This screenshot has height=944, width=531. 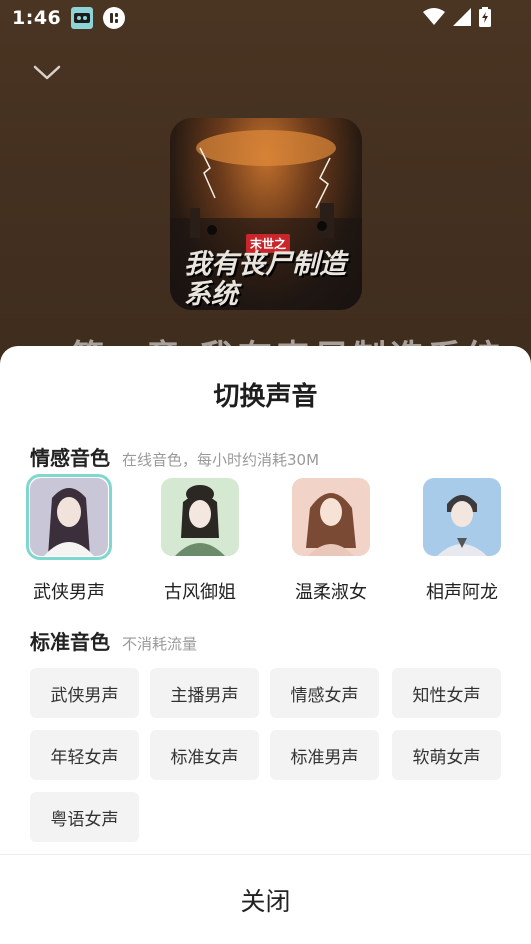 I want to click on emotional-voices-list: 武侠男声 古风御姐 温柔淑女 相声阿龙, so click(x=265, y=539).